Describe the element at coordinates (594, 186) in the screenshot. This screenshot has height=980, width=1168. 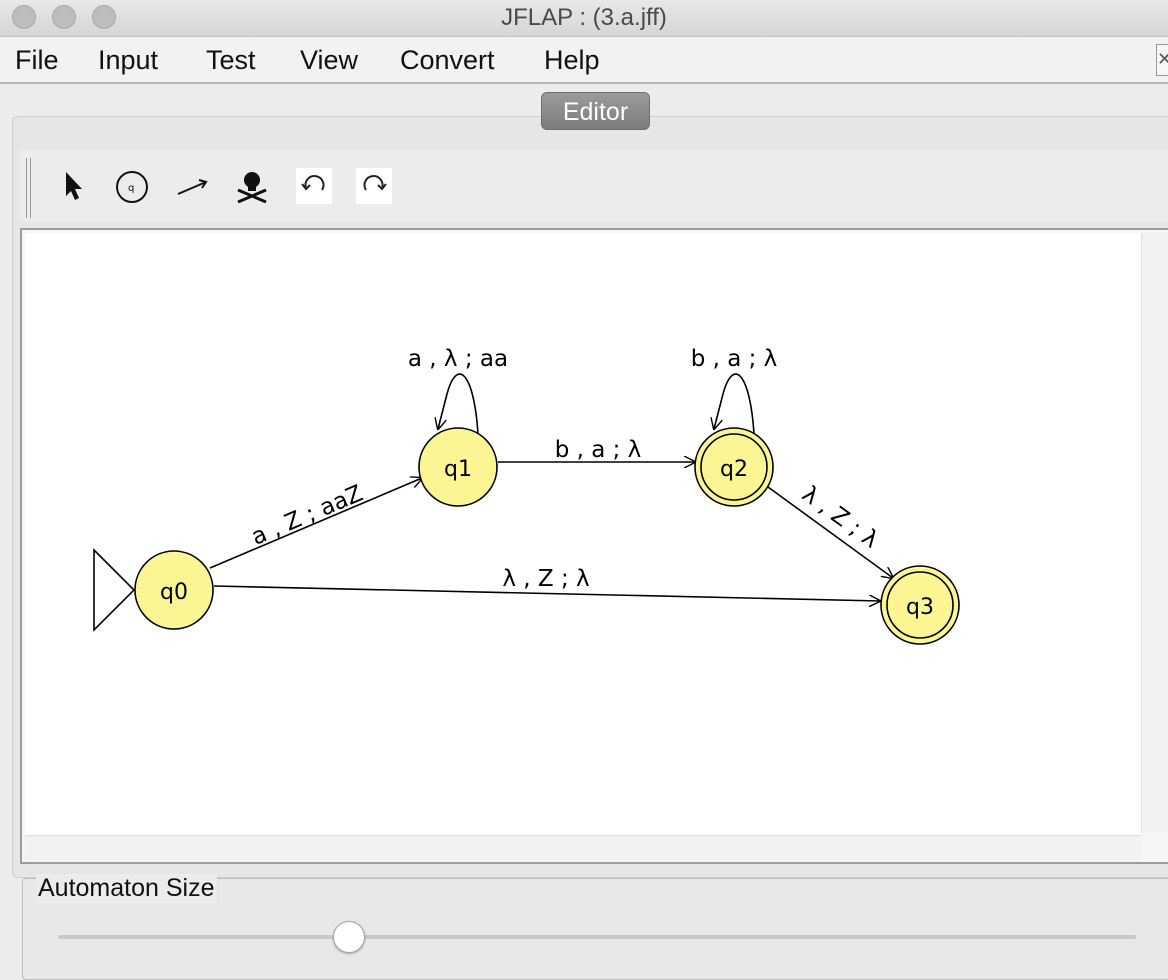
I see `editor-toolbar: q` at that location.